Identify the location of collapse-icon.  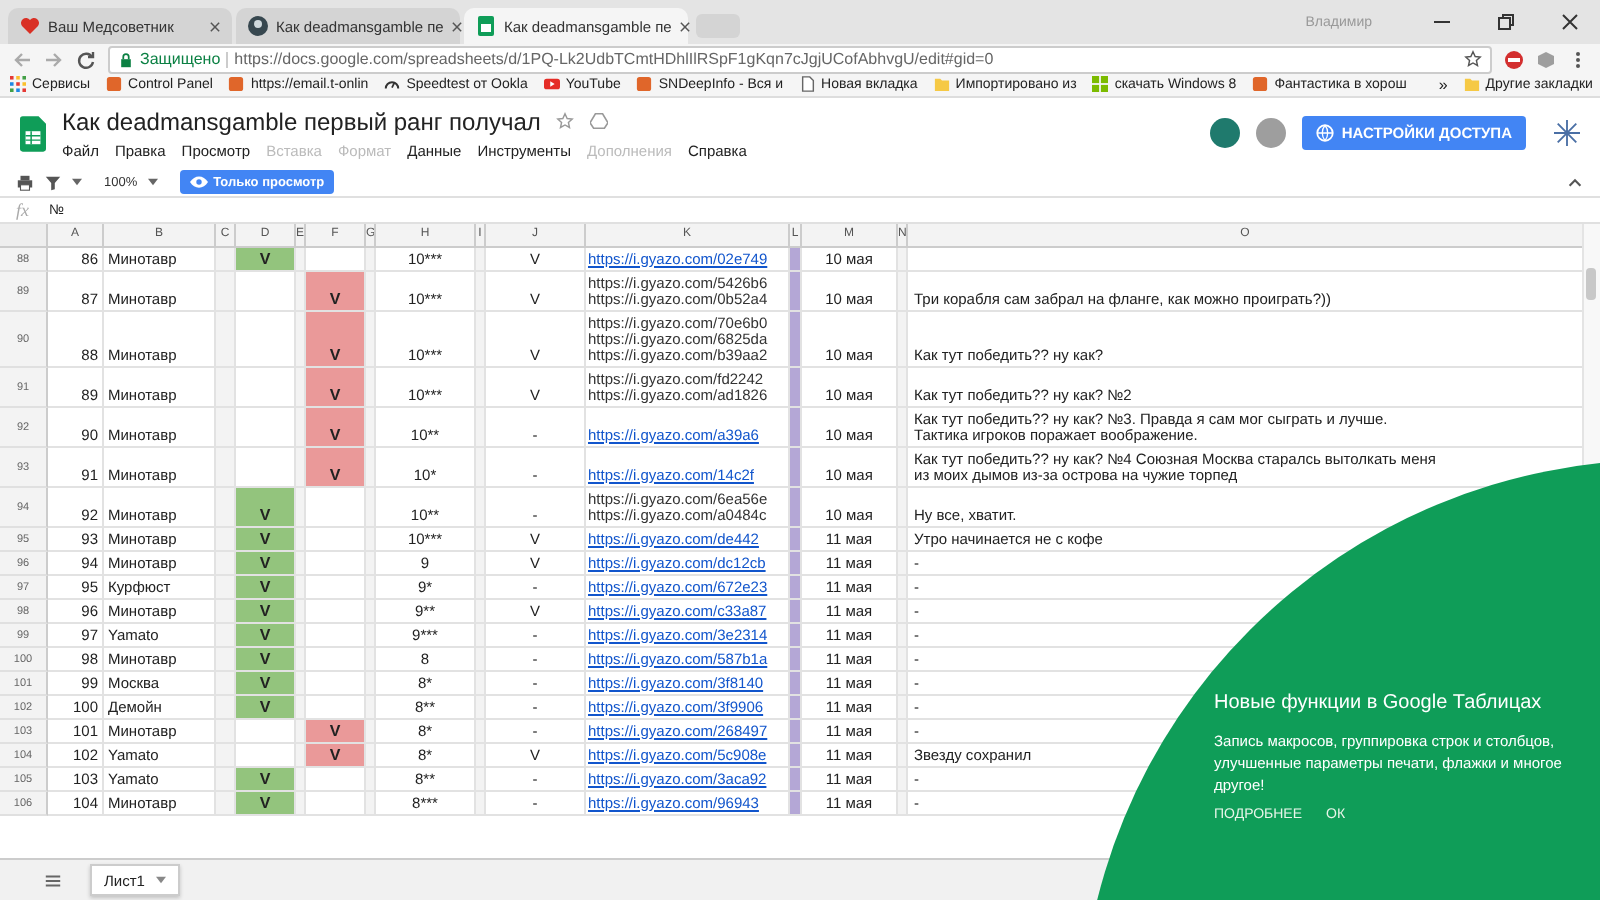
(1575, 182).